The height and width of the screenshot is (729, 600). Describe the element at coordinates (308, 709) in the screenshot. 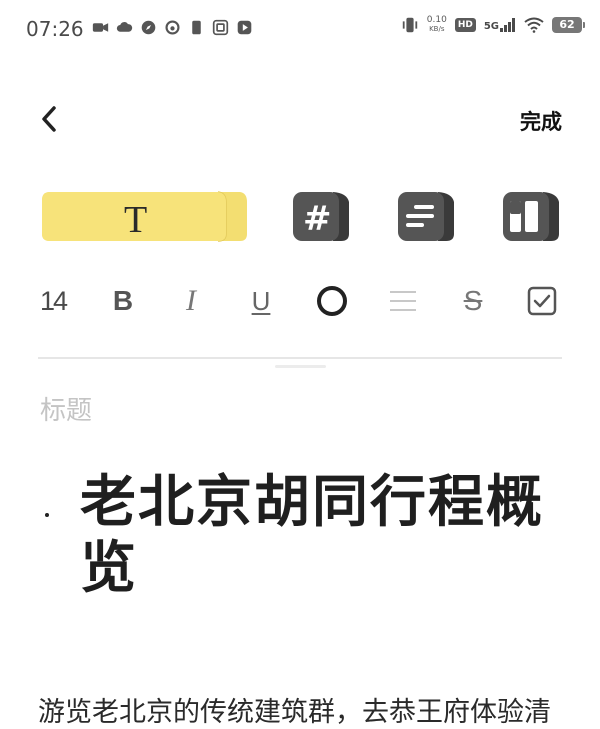

I see `note-body: 游览老北京的传统建筑群，去恭王府体验清` at that location.